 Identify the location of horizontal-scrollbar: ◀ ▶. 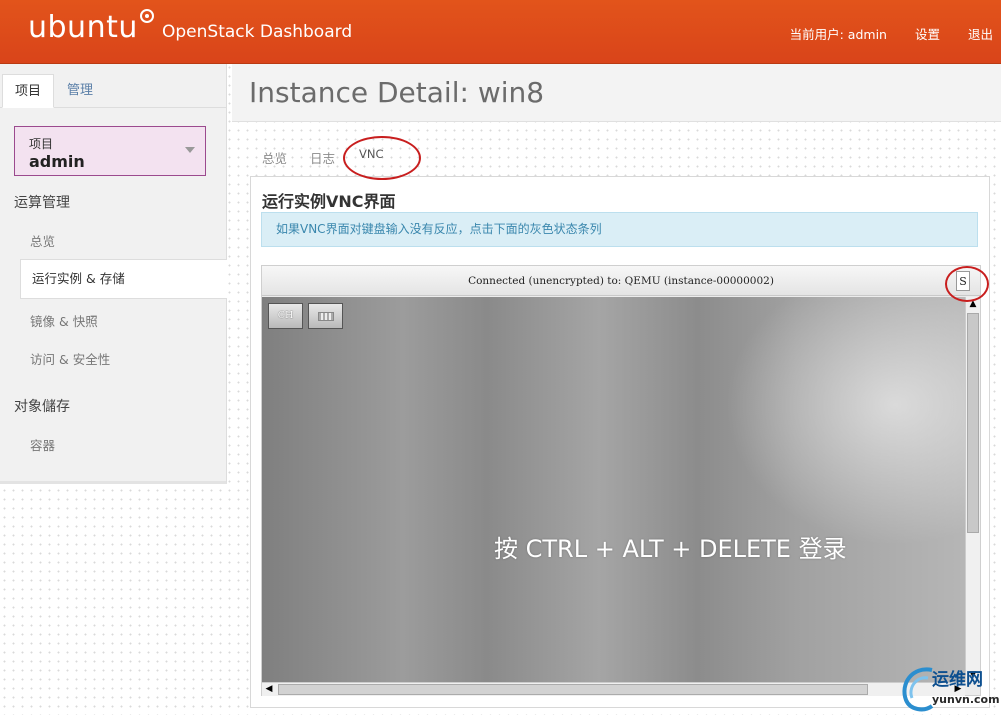
(613, 689).